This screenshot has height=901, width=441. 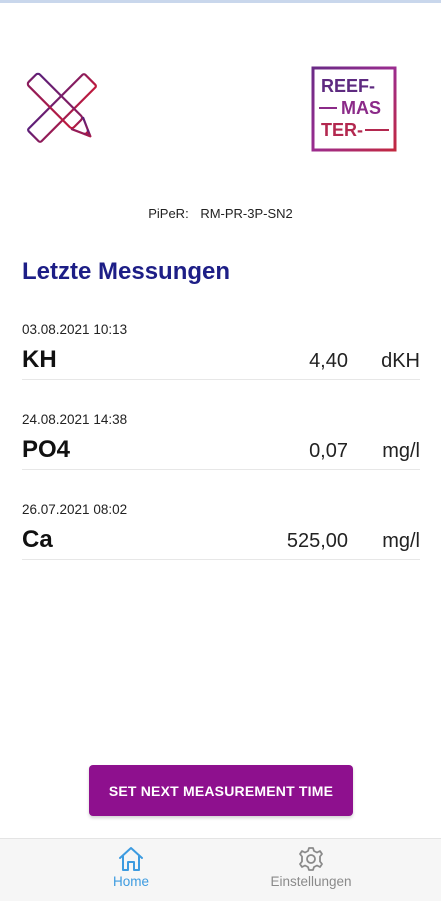 What do you see at coordinates (311, 859) in the screenshot?
I see `gear-icon` at bounding box center [311, 859].